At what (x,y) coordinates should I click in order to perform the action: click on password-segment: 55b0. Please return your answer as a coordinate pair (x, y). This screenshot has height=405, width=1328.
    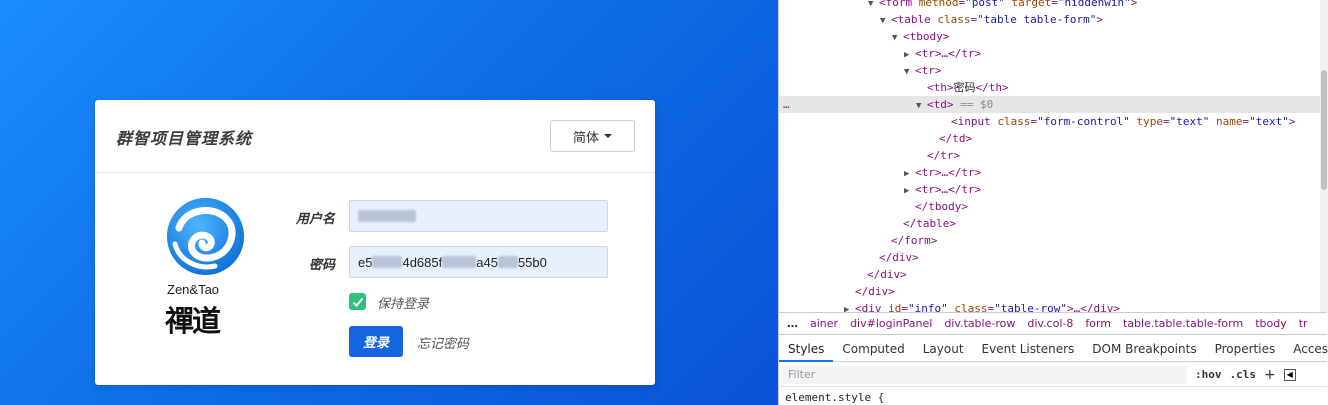
    Looking at the image, I should click on (532, 262).